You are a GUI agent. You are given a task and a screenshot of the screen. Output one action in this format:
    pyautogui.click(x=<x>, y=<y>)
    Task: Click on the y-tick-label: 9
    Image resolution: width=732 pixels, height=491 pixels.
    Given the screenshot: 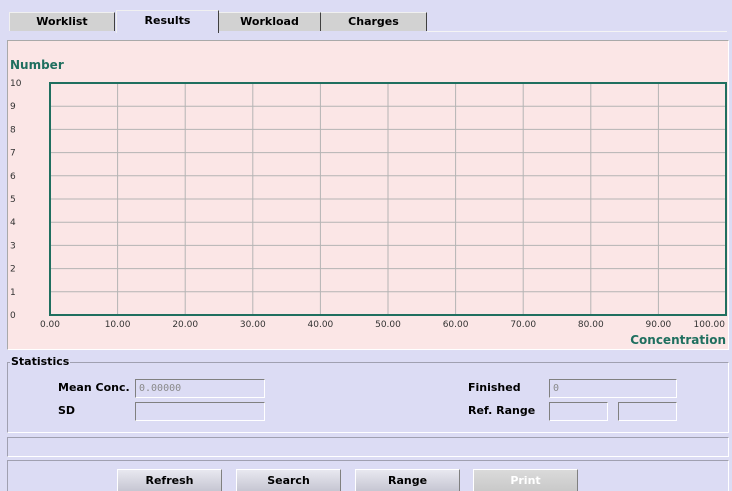 What is the action you would take?
    pyautogui.click(x=13, y=107)
    